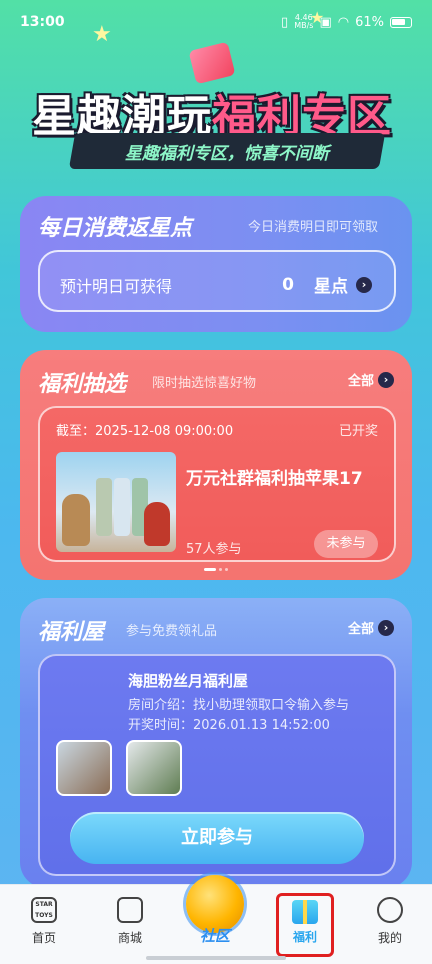 This screenshot has width=432, height=964. I want to click on daily-hint: 今日消费明日即可领取, so click(313, 227).